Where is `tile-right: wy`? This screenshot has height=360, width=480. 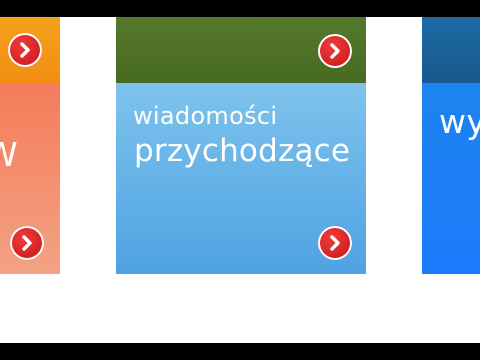 tile-right: wy is located at coordinates (451, 145).